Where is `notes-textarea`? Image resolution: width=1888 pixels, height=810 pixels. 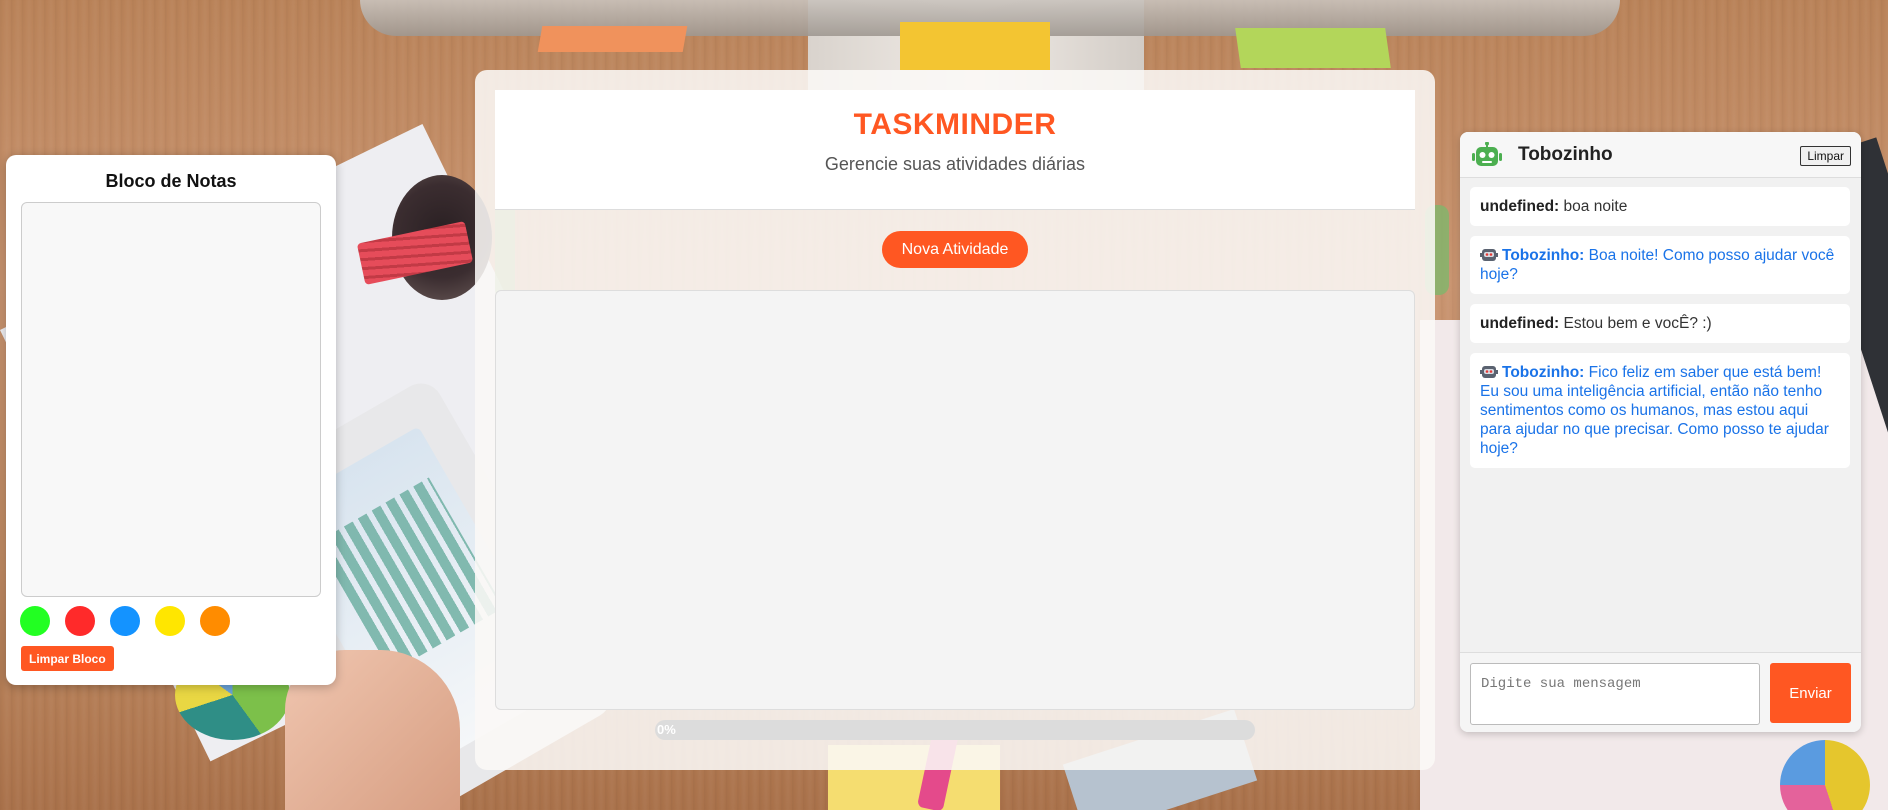 notes-textarea is located at coordinates (171, 399).